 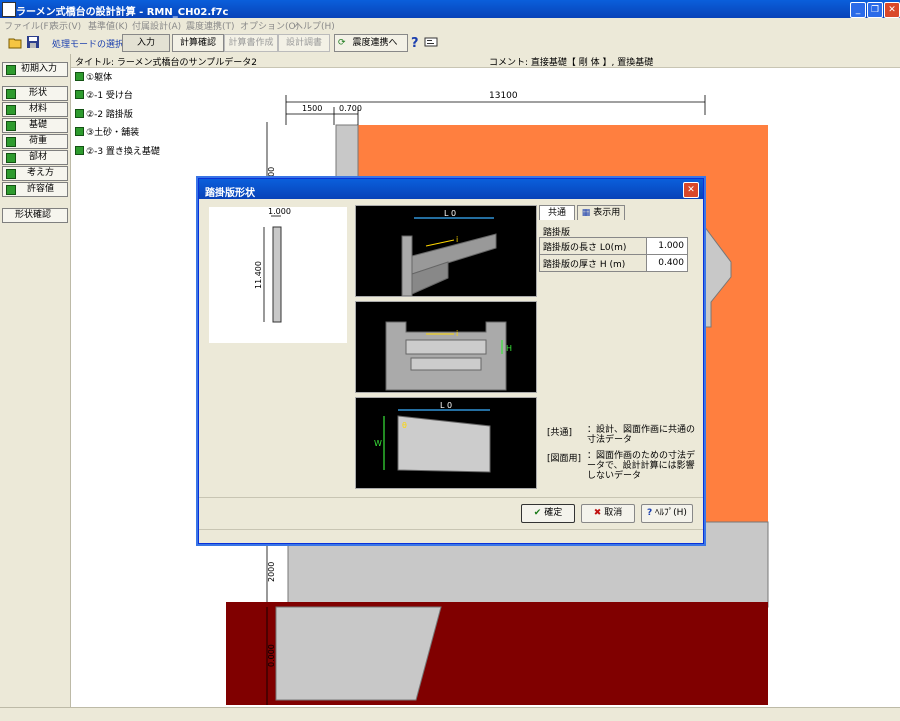 What do you see at coordinates (279, 211) in the screenshot?
I see `preview-width-label: 1.000` at bounding box center [279, 211].